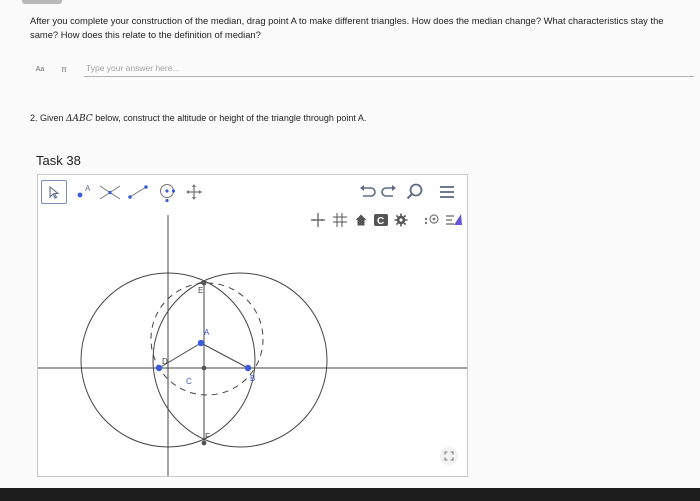  What do you see at coordinates (204, 283) in the screenshot?
I see `point-e` at bounding box center [204, 283].